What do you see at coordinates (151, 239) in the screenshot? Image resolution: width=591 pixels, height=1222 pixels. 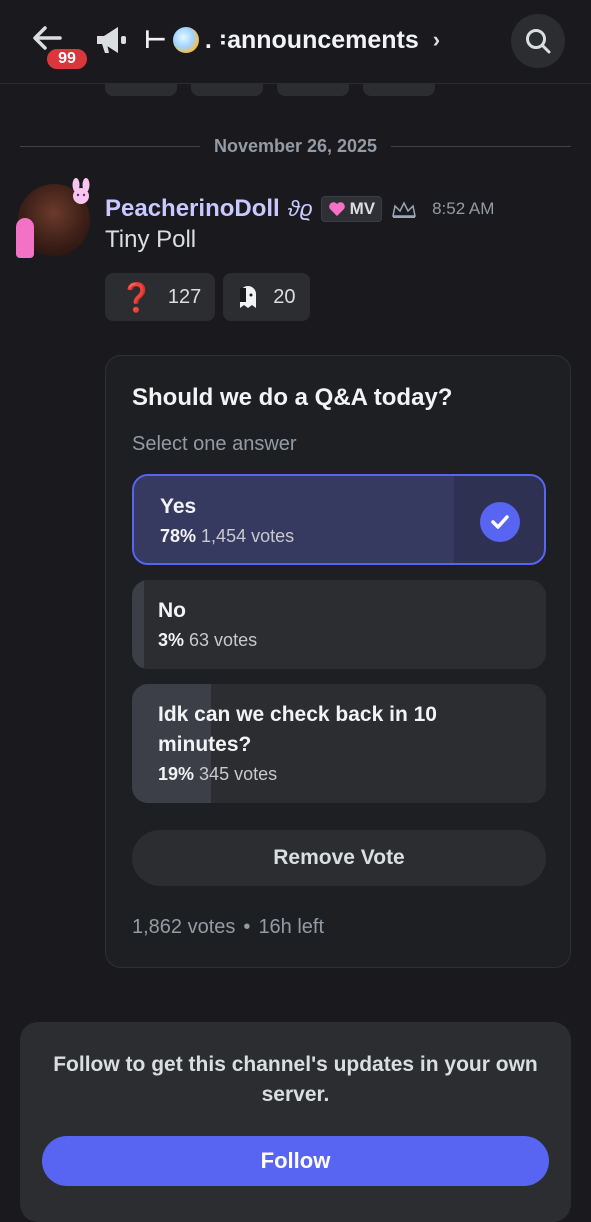 I see `message-content: Tiny Poll` at bounding box center [151, 239].